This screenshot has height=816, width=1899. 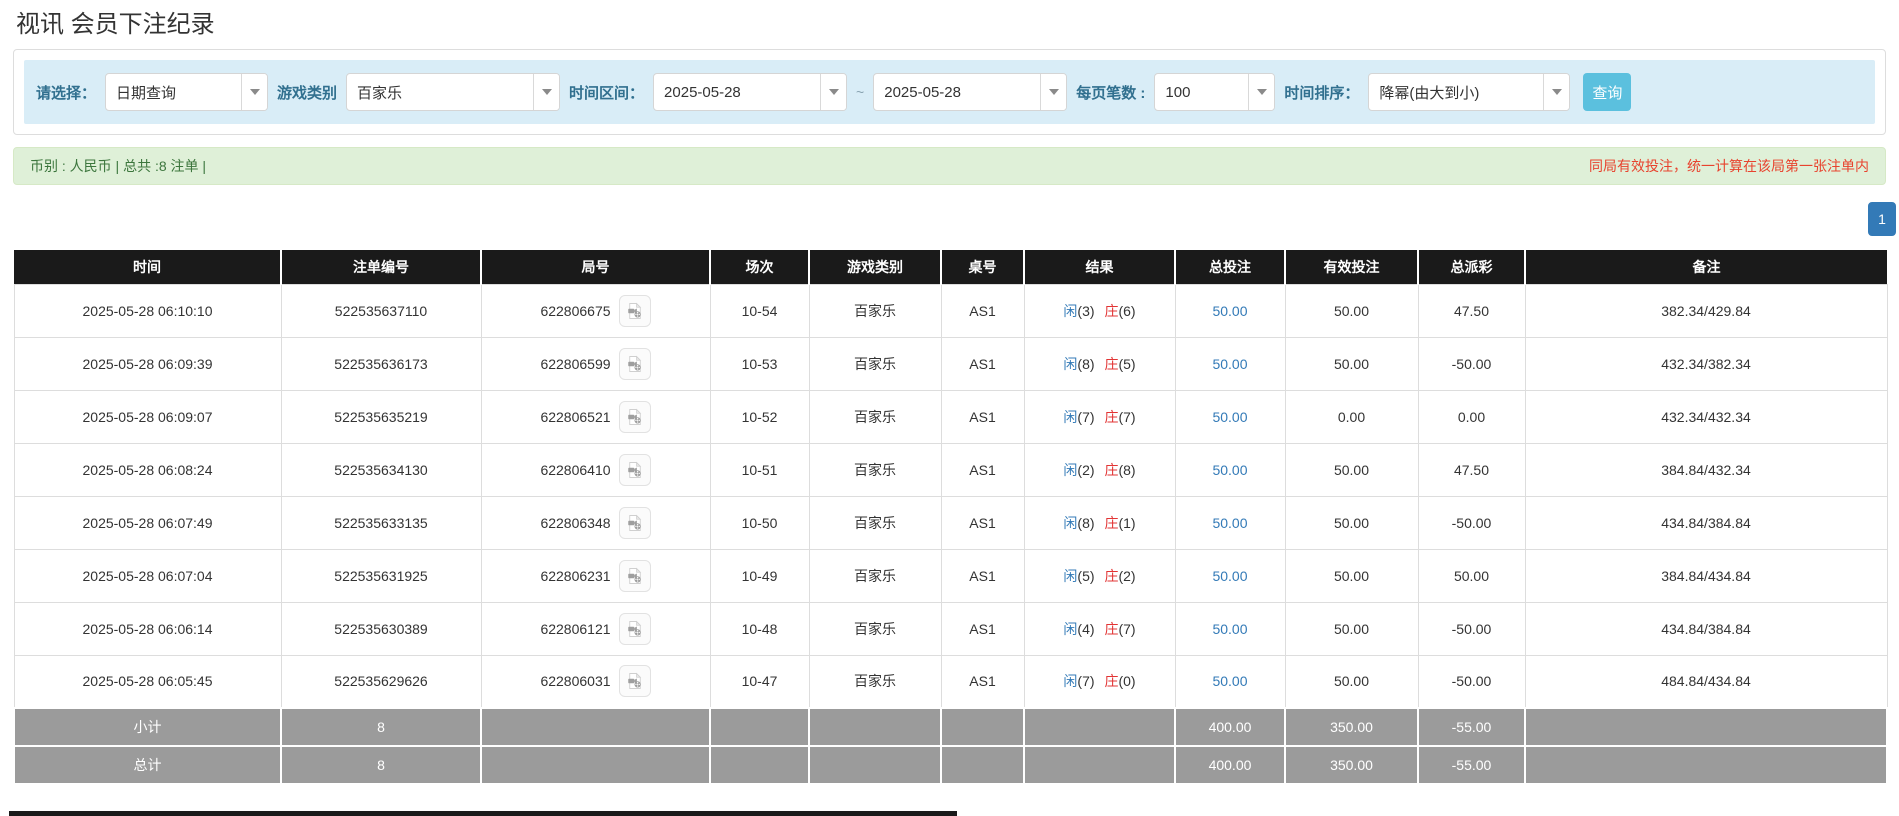 I want to click on date-from-dropdown-button, so click(x=833, y=92).